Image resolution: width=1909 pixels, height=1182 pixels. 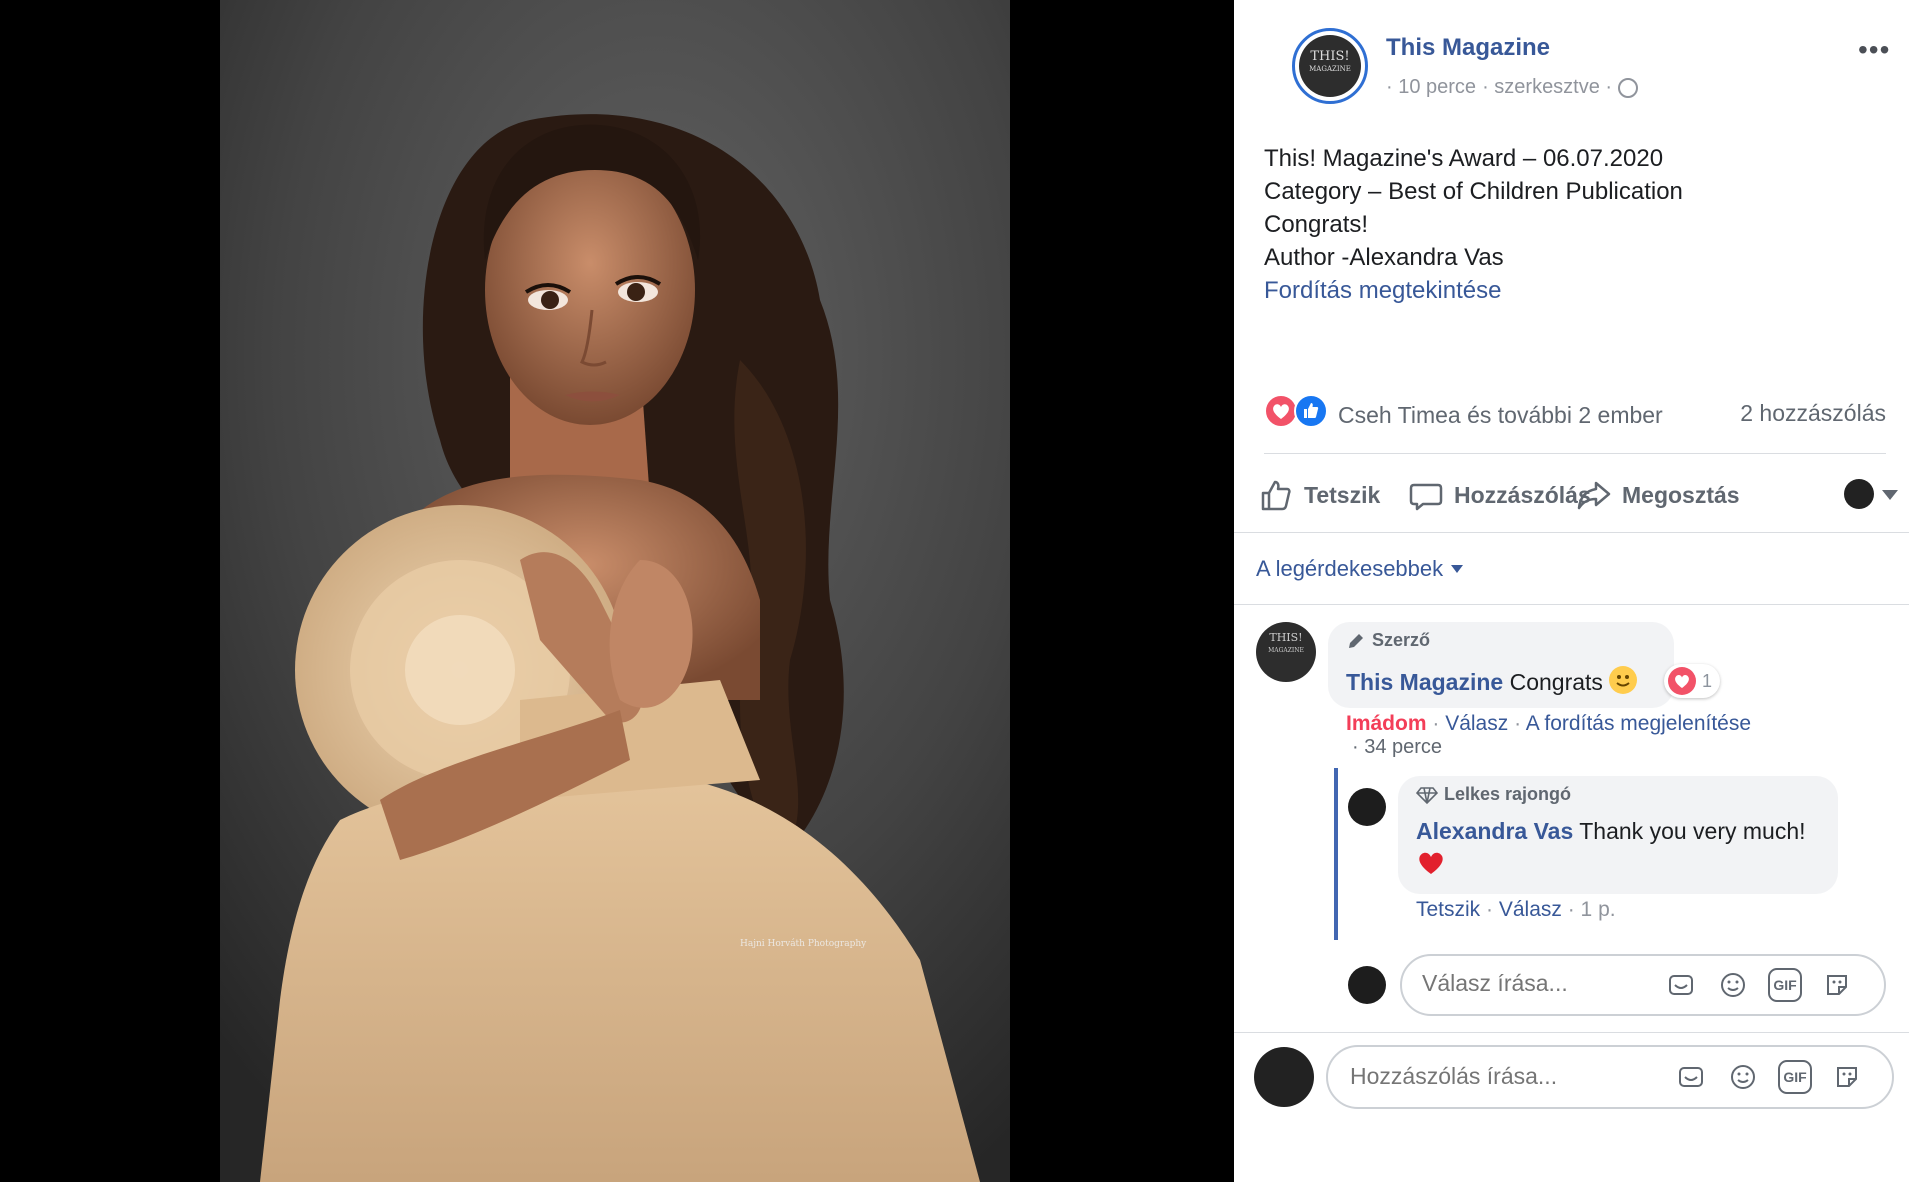 What do you see at coordinates (1532, 983) in the screenshot?
I see `reply-input` at bounding box center [1532, 983].